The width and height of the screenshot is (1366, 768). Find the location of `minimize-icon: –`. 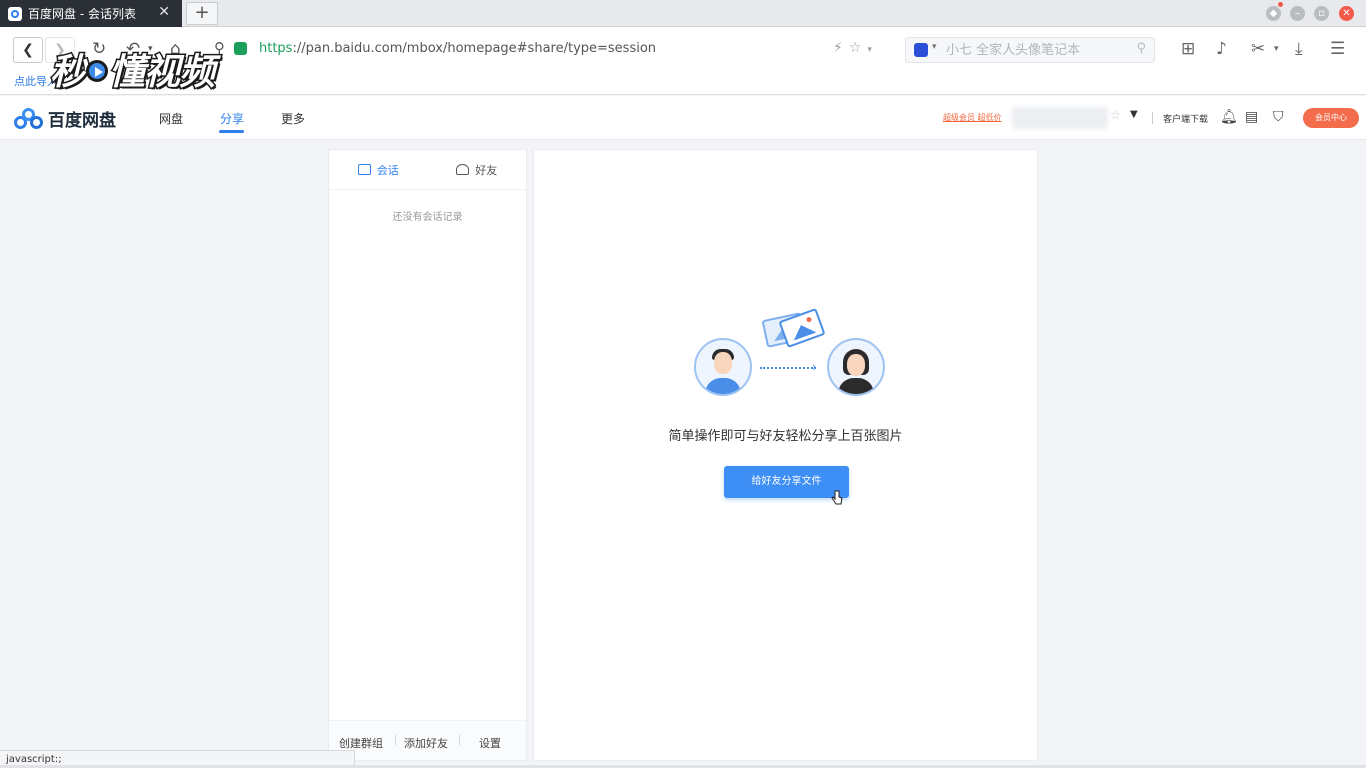

minimize-icon: – is located at coordinates (1297, 13).